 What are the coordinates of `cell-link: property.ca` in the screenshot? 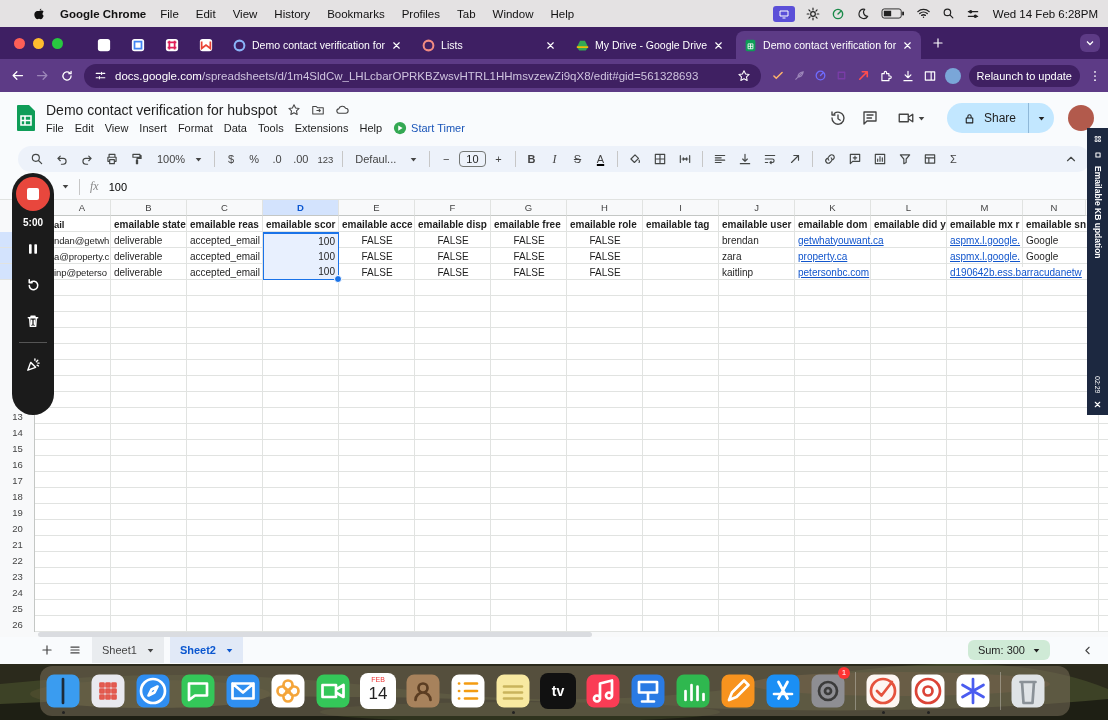 It's located at (823, 256).